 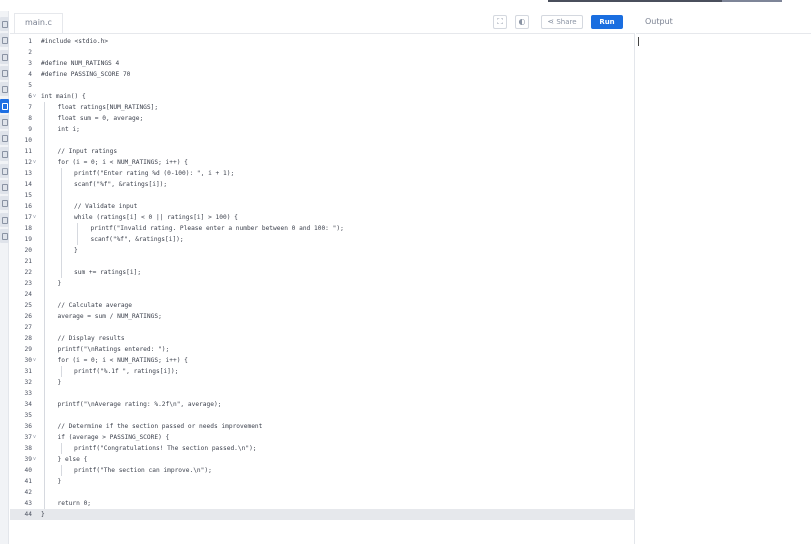 I want to click on output-title: Output, so click(x=659, y=21).